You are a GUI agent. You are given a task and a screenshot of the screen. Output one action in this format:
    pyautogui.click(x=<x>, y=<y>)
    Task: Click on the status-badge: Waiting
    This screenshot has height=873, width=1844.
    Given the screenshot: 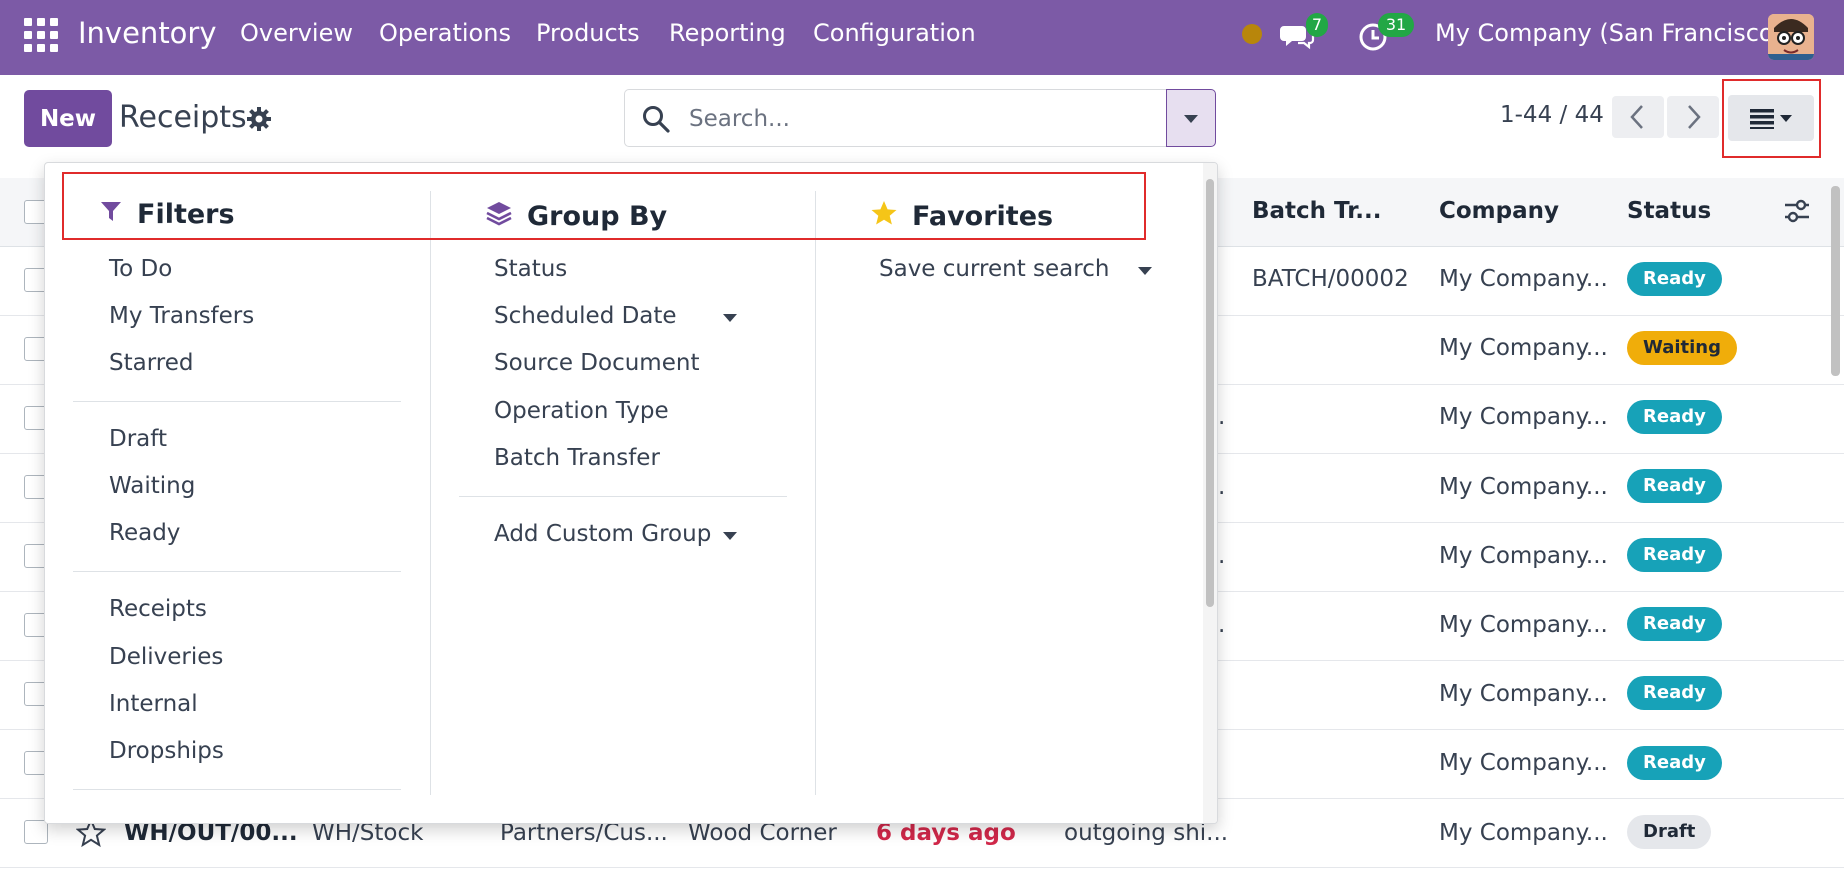 What is the action you would take?
    pyautogui.click(x=1682, y=348)
    